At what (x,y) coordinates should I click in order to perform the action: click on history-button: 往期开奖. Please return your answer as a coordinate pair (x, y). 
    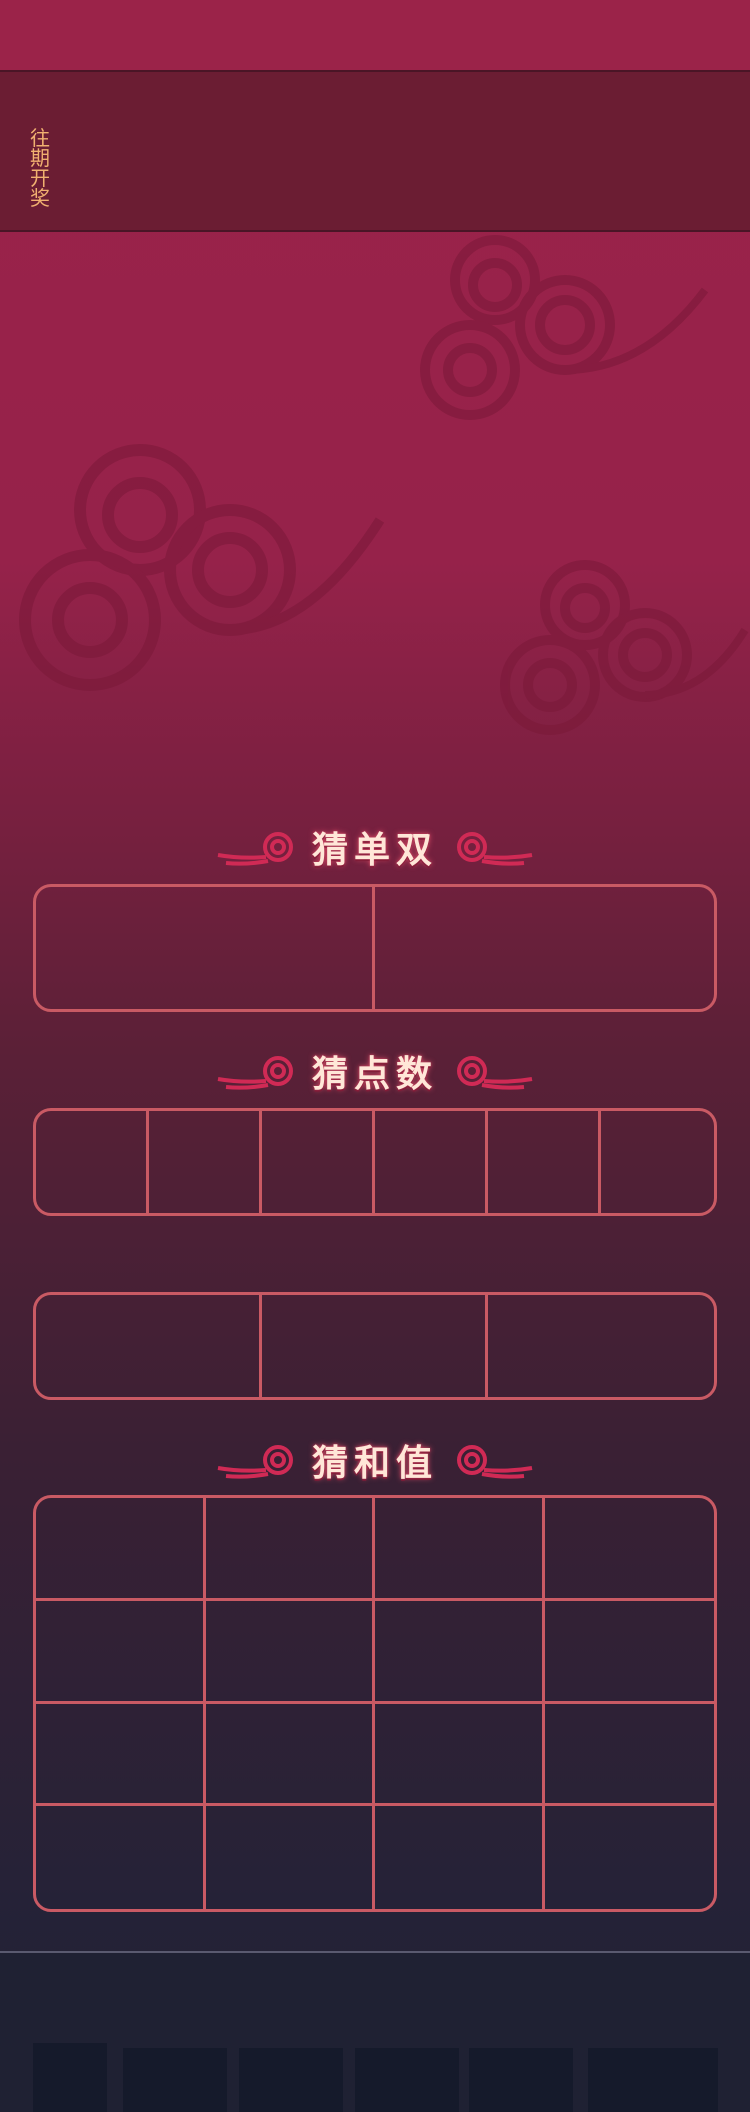
    Looking at the image, I should click on (40, 168).